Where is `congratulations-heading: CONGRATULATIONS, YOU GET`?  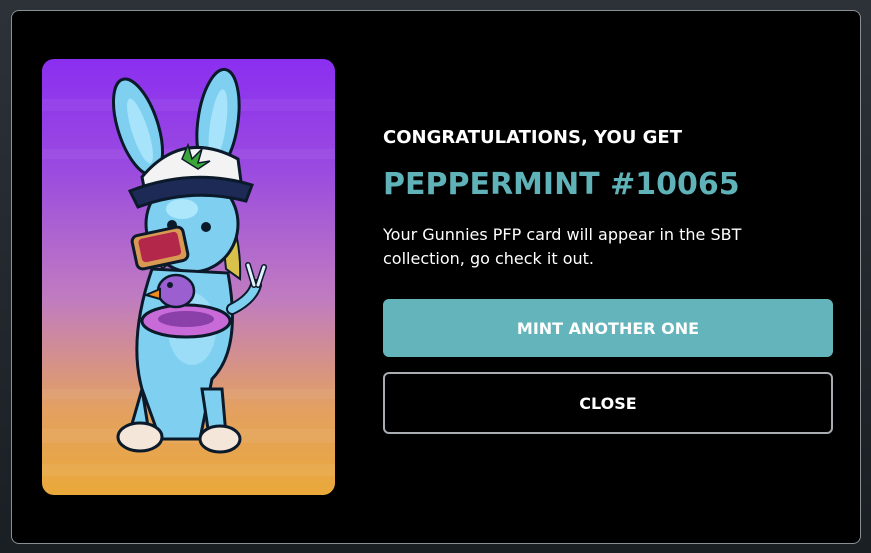
congratulations-heading: CONGRATULATIONS, YOU GET is located at coordinates (532, 137).